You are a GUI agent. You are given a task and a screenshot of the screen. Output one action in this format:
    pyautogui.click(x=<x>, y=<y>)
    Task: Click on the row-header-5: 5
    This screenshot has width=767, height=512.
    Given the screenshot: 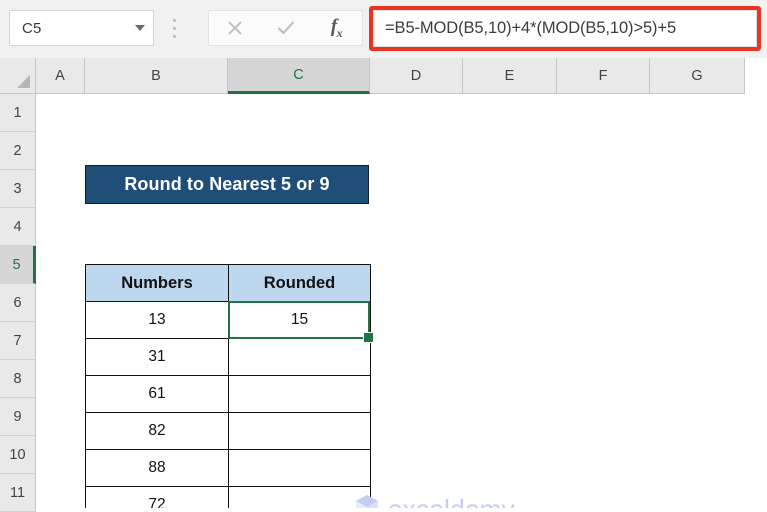 What is the action you would take?
    pyautogui.click(x=18, y=265)
    